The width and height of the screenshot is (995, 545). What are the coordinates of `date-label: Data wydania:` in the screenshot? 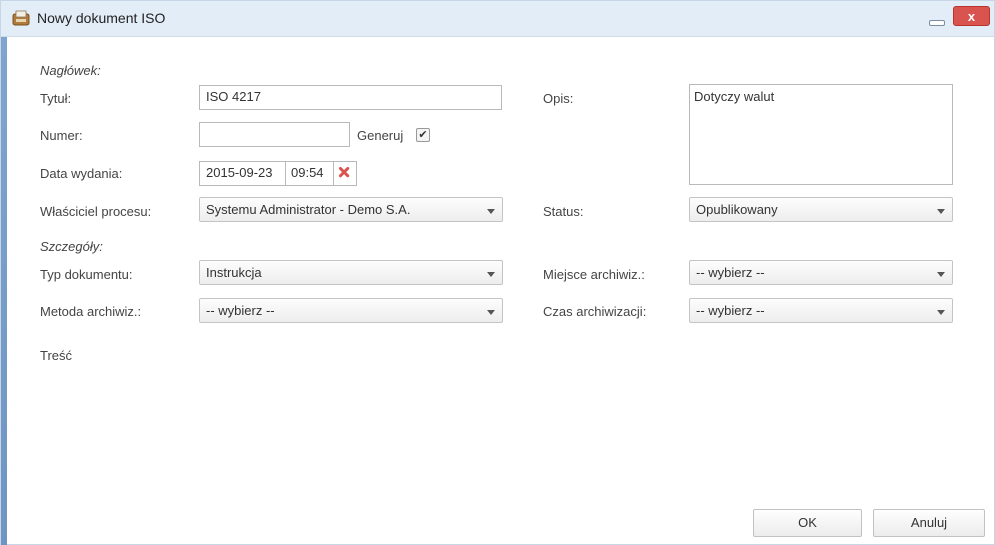 It's located at (81, 173).